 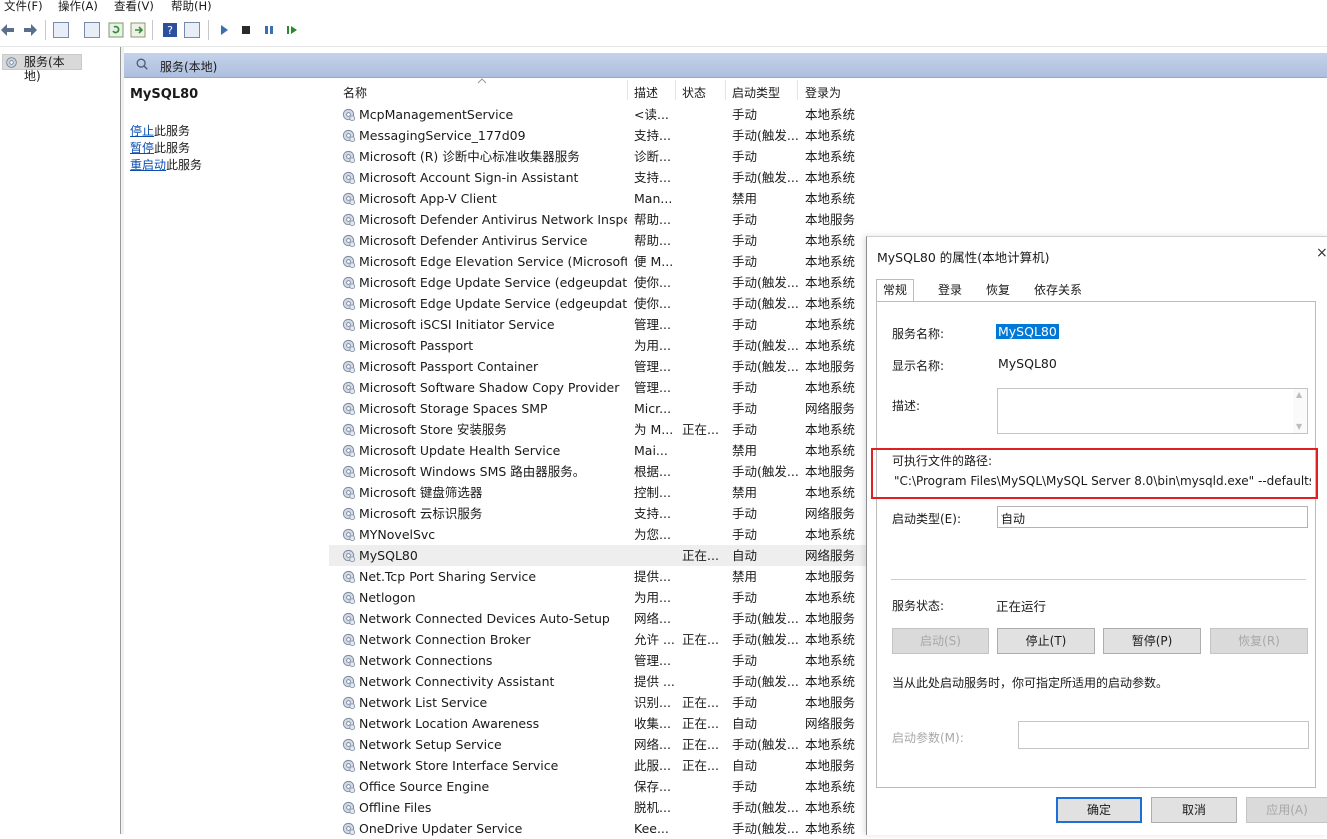 What do you see at coordinates (1194, 810) in the screenshot?
I see `cancel-button: 取消` at bounding box center [1194, 810].